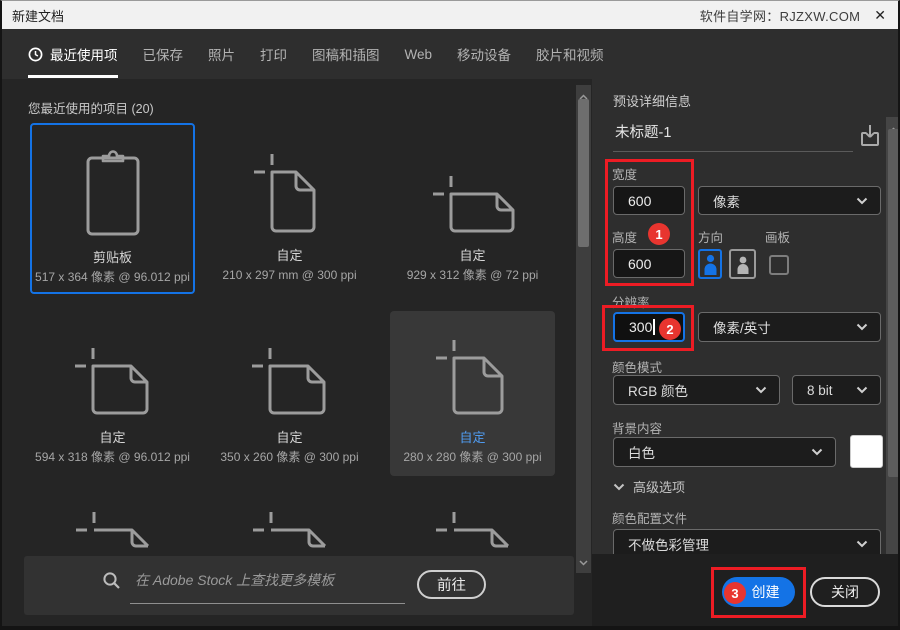 Image resolution: width=900 pixels, height=630 pixels. I want to click on tab-film-video: 胶片和视频, so click(570, 54).